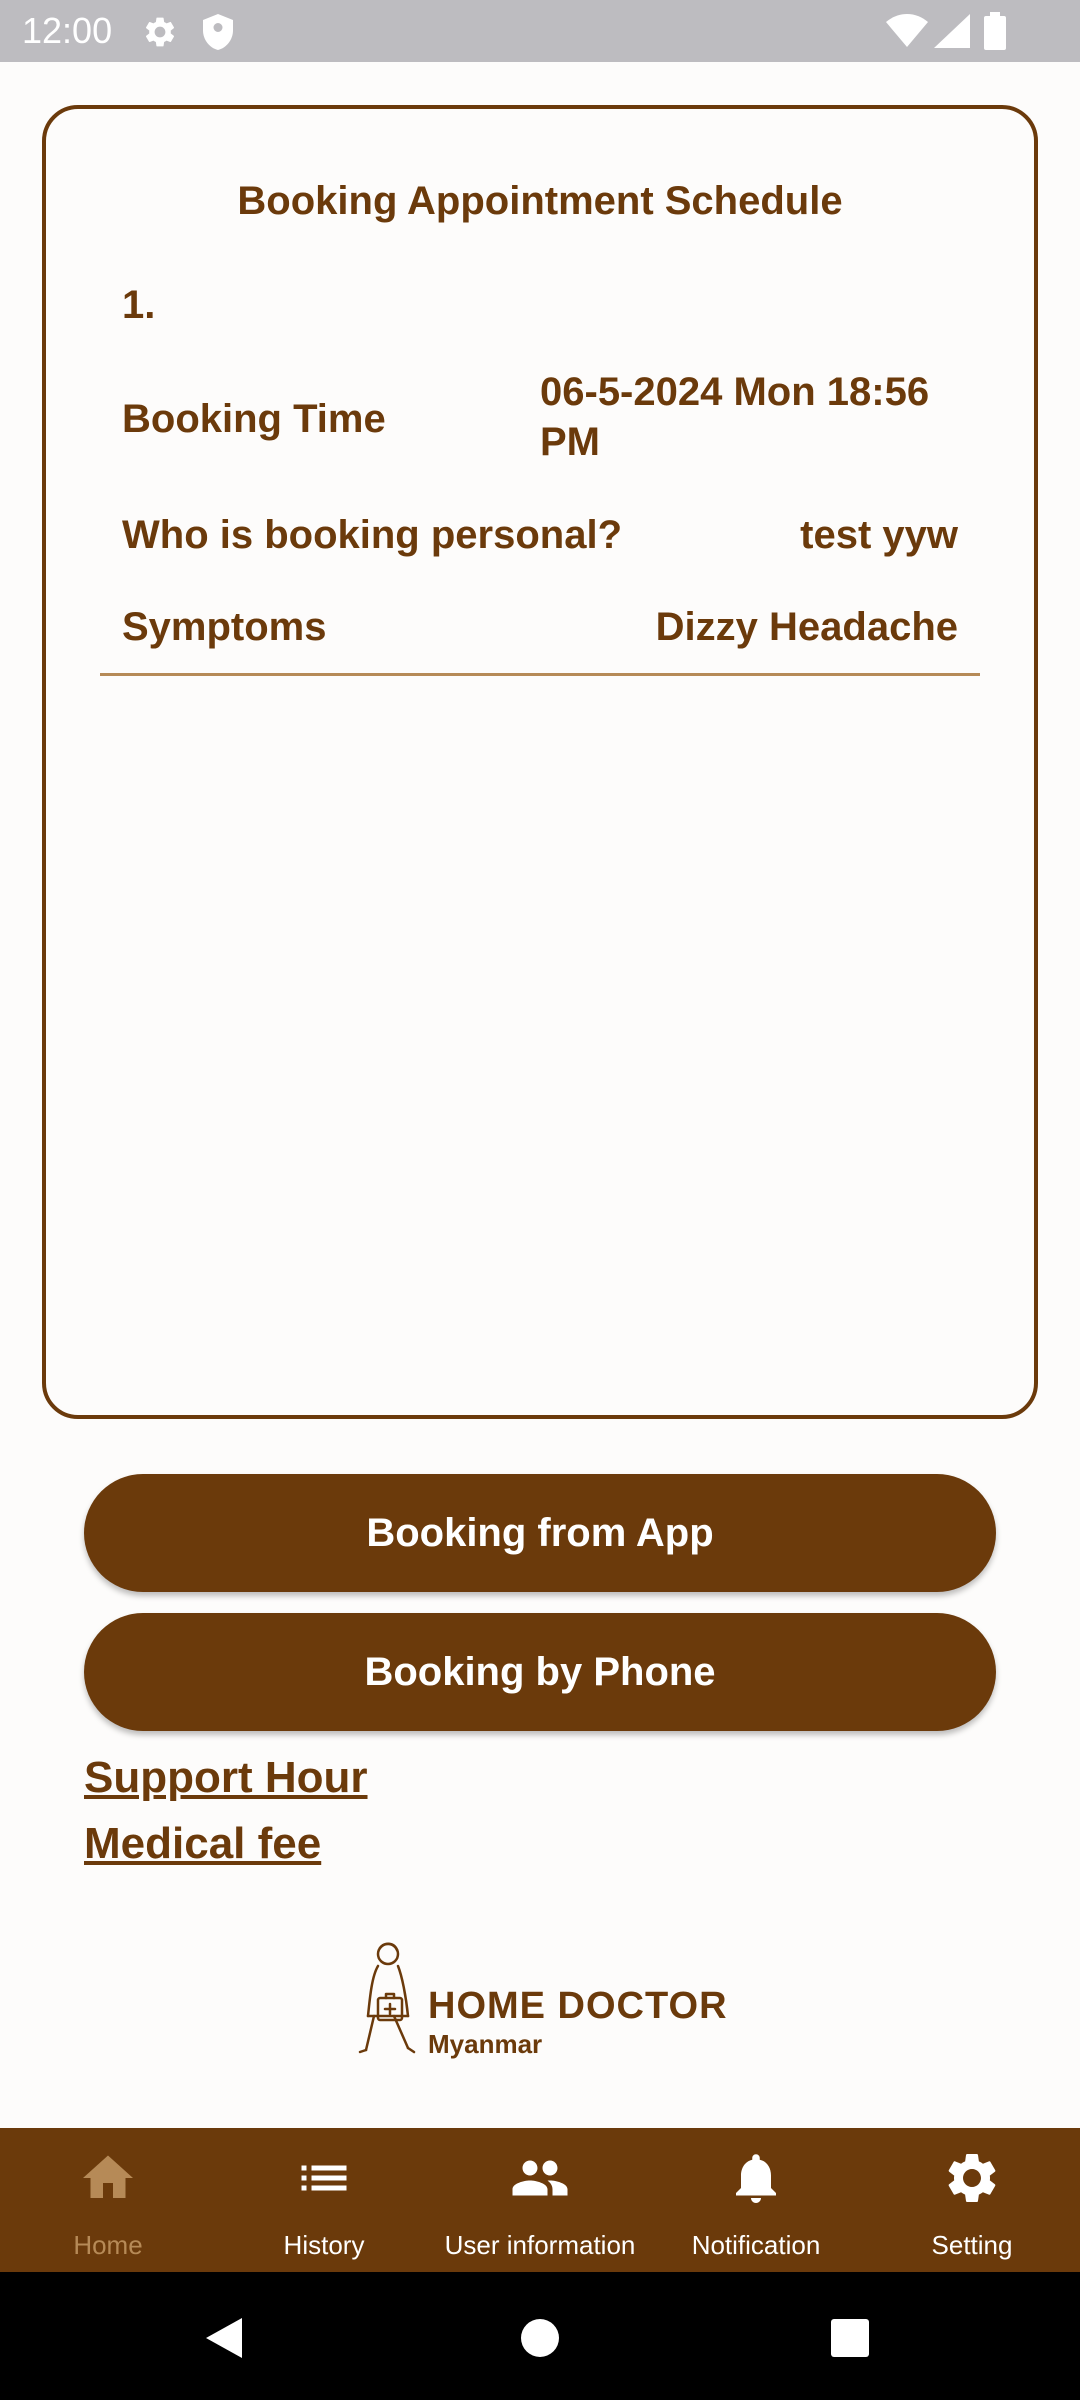  Describe the element at coordinates (735, 417) in the screenshot. I see `booking-time-value: 06-5-2024 Mon 18:56 PM` at that location.